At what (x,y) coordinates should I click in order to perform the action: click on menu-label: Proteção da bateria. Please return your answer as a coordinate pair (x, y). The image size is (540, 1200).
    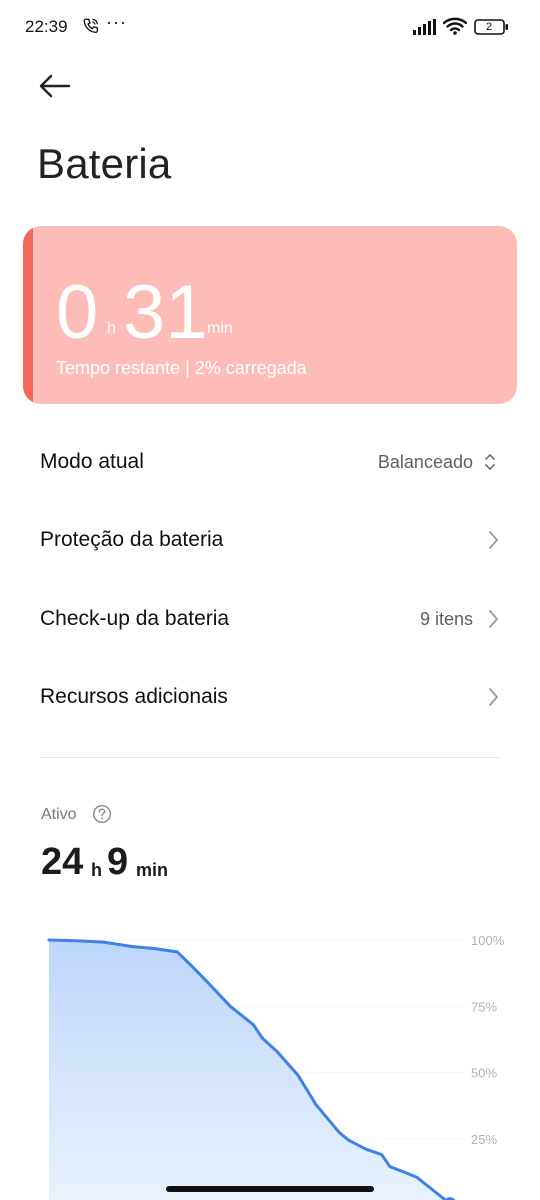
    Looking at the image, I should click on (132, 539).